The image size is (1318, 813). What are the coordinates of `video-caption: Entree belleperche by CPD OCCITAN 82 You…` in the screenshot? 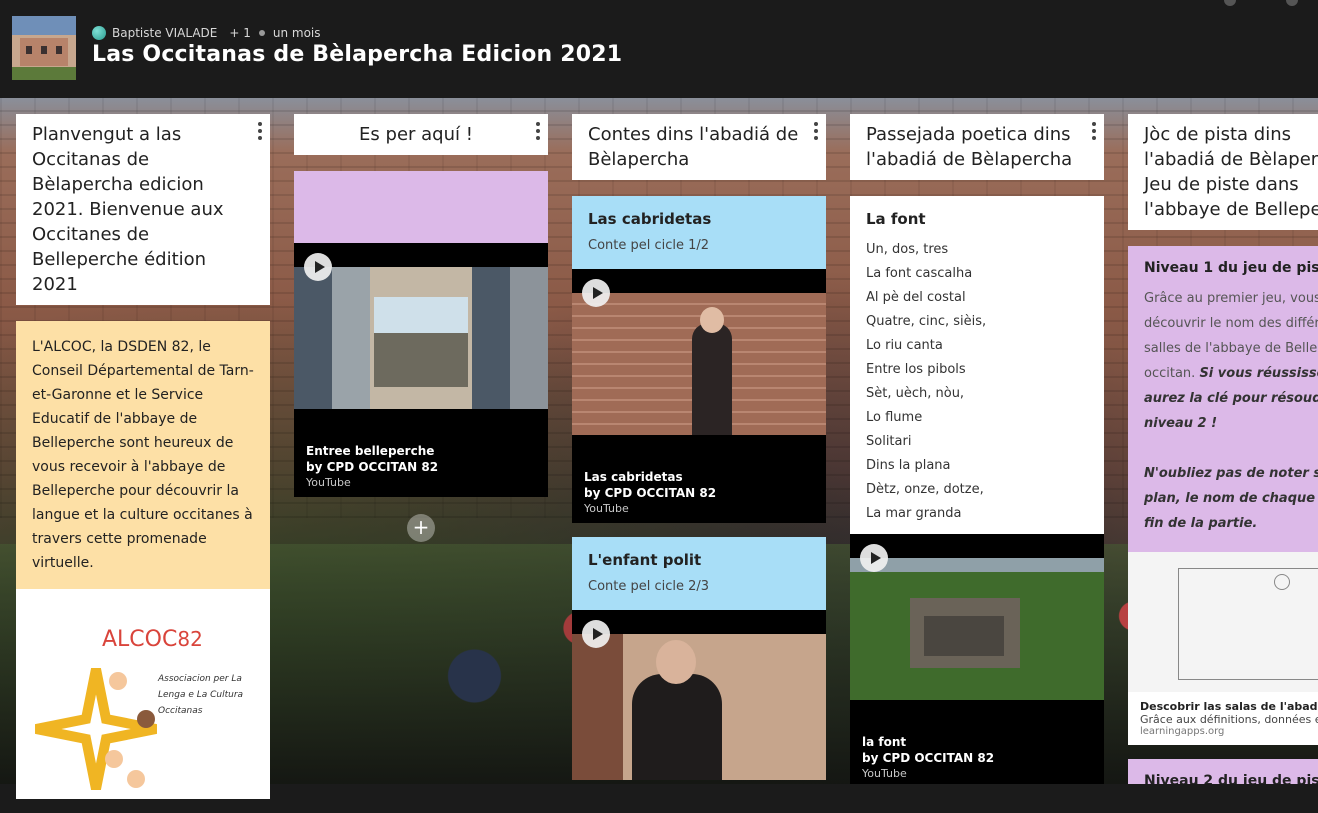 It's located at (421, 465).